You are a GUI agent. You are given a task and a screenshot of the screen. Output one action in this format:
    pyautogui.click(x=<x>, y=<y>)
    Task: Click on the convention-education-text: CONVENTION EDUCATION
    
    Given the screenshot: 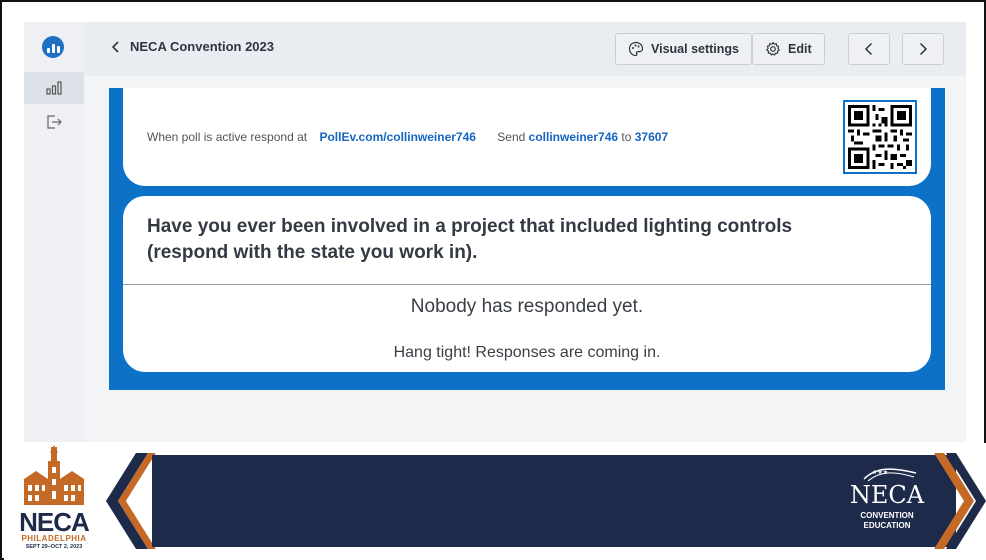 What is the action you would take?
    pyautogui.click(x=887, y=521)
    